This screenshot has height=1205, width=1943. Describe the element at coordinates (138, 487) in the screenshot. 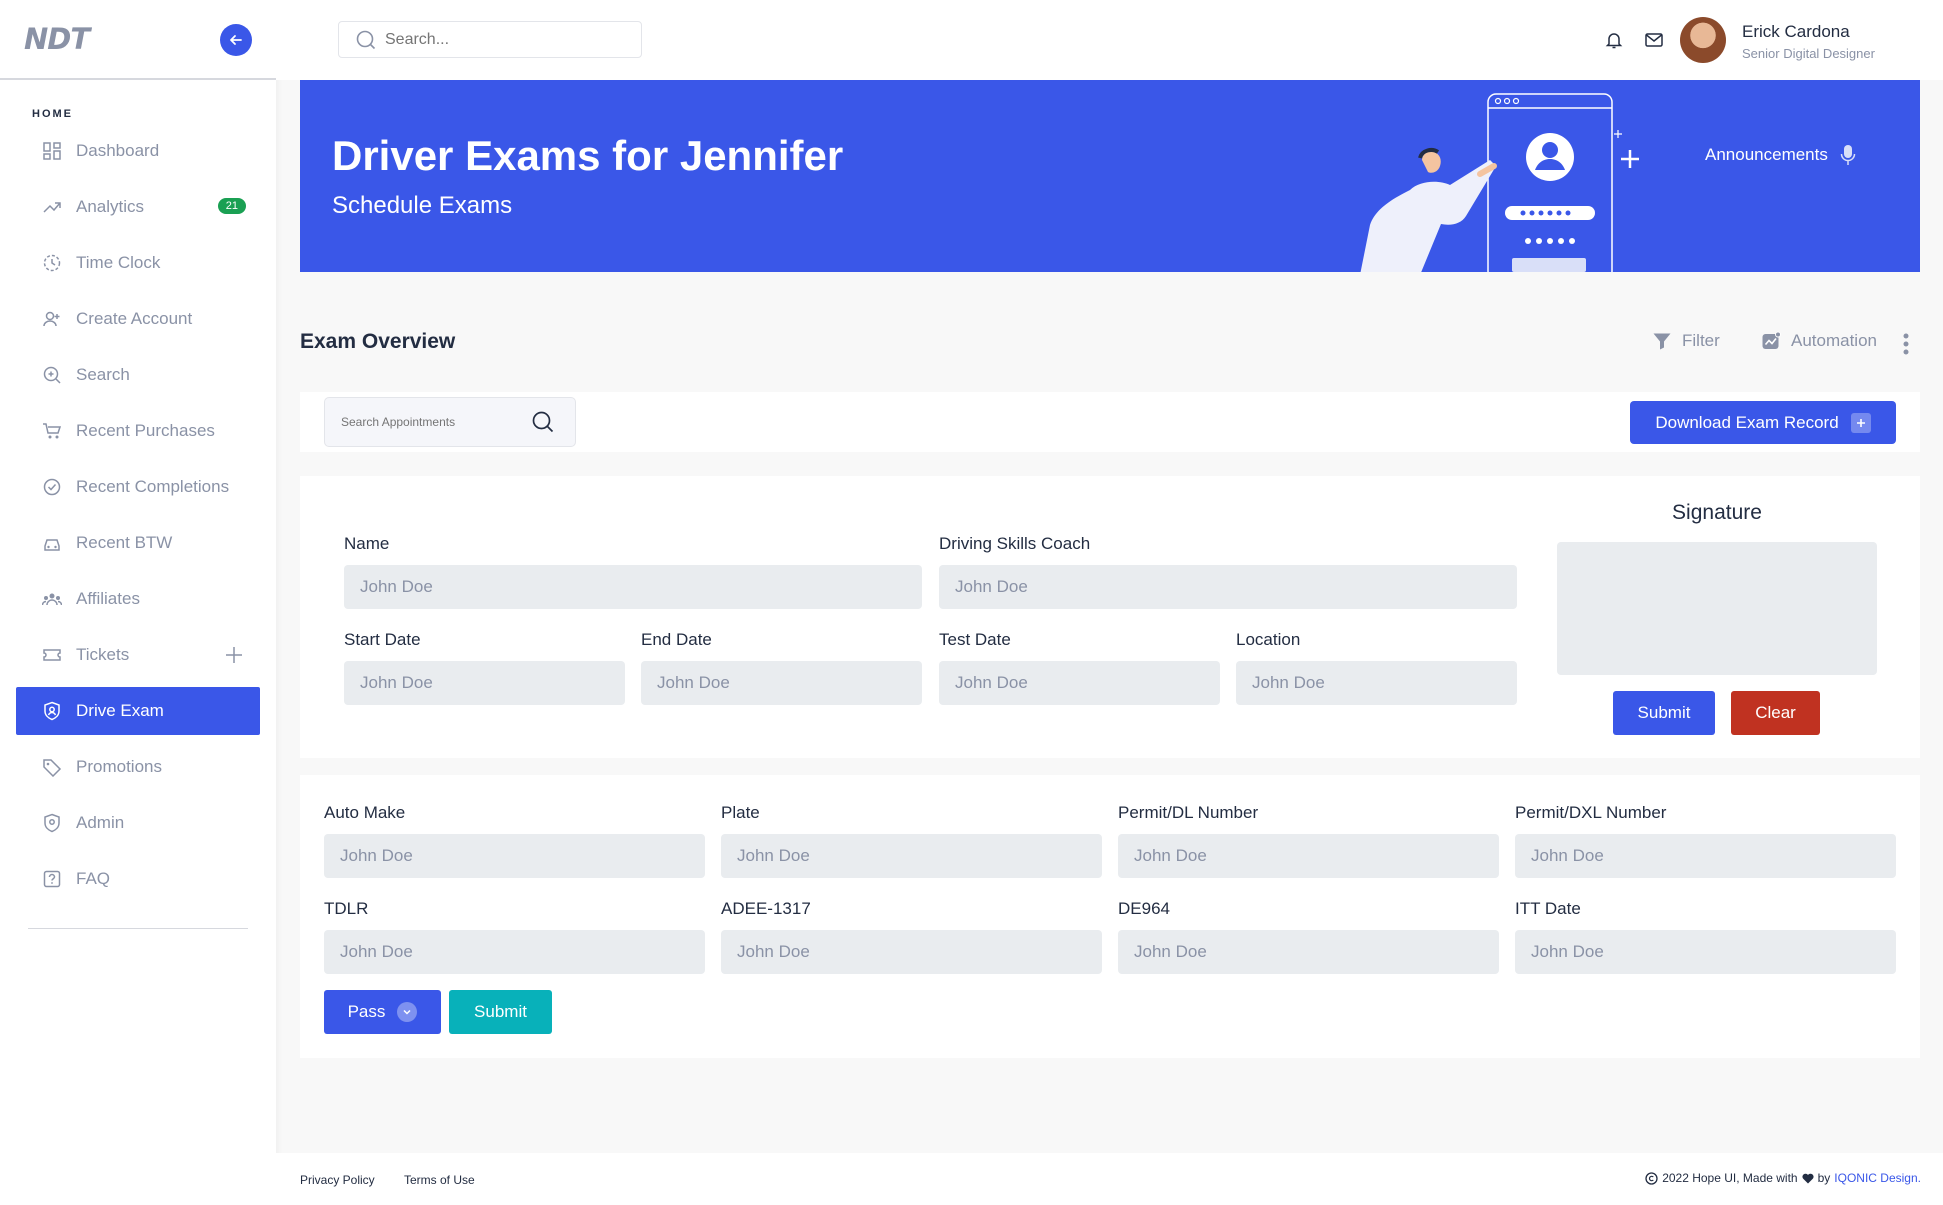

I see `sidebar-item-recent-completions: Recent Completions` at that location.